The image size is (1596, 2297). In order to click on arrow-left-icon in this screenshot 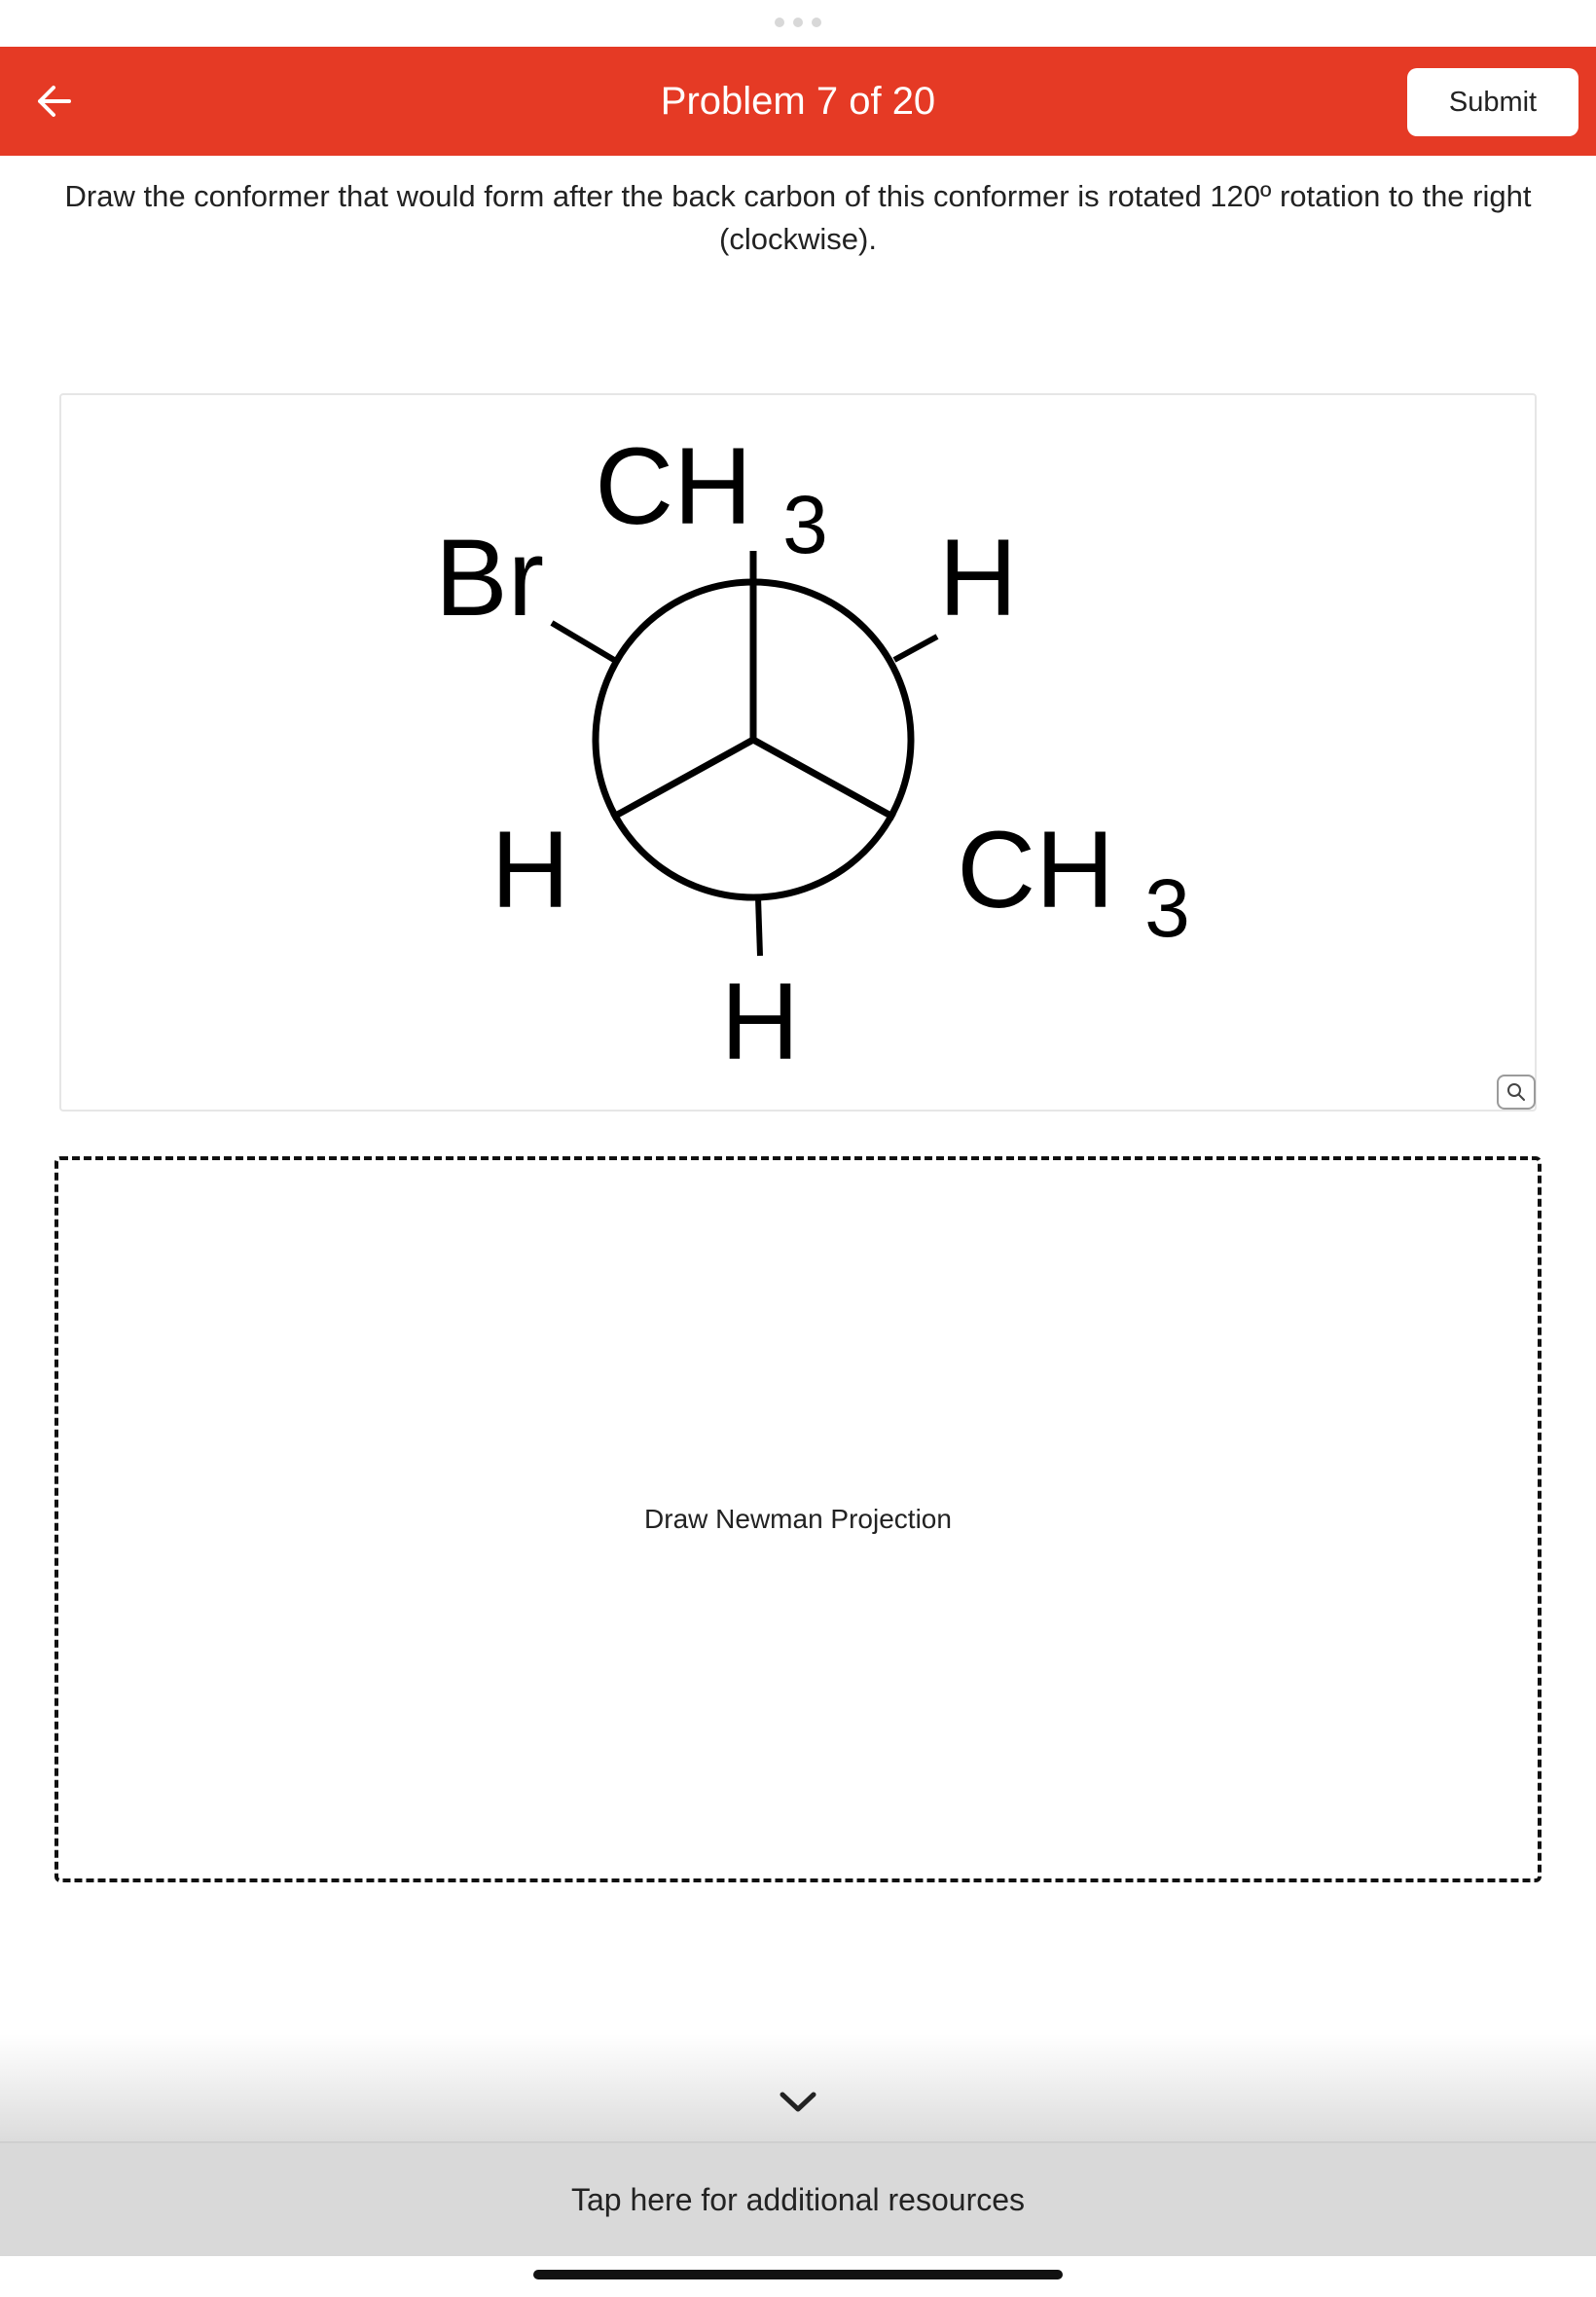, I will do `click(55, 101)`.